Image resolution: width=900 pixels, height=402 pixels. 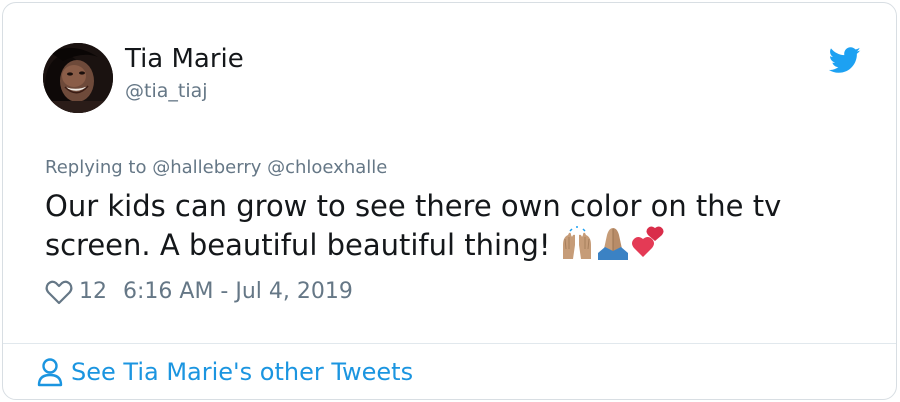 I want to click on replying-to-line: Replying to @halleberry @chloexhalle, so click(x=216, y=168).